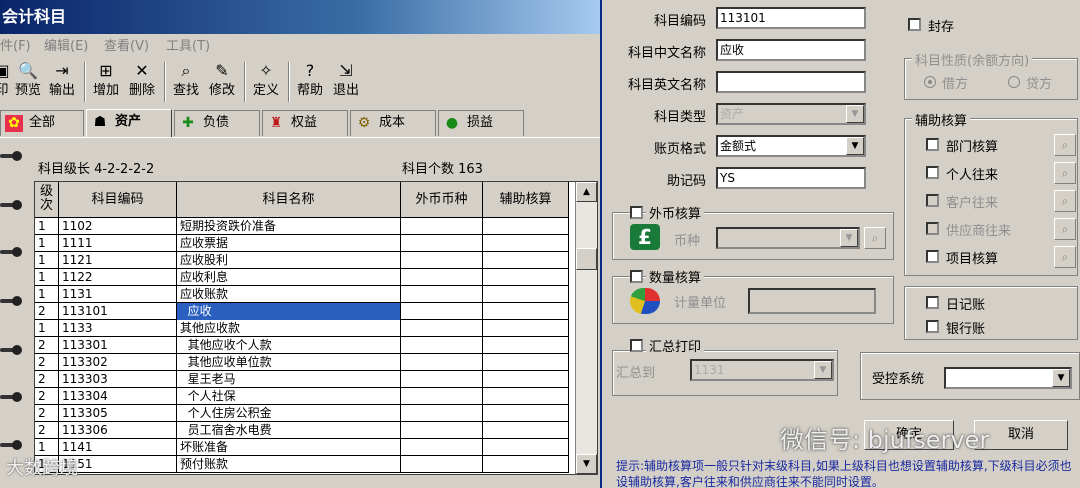 The image size is (1080, 488). What do you see at coordinates (302, 379) in the screenshot?
I see `table-row: 2 113303 星王老马` at bounding box center [302, 379].